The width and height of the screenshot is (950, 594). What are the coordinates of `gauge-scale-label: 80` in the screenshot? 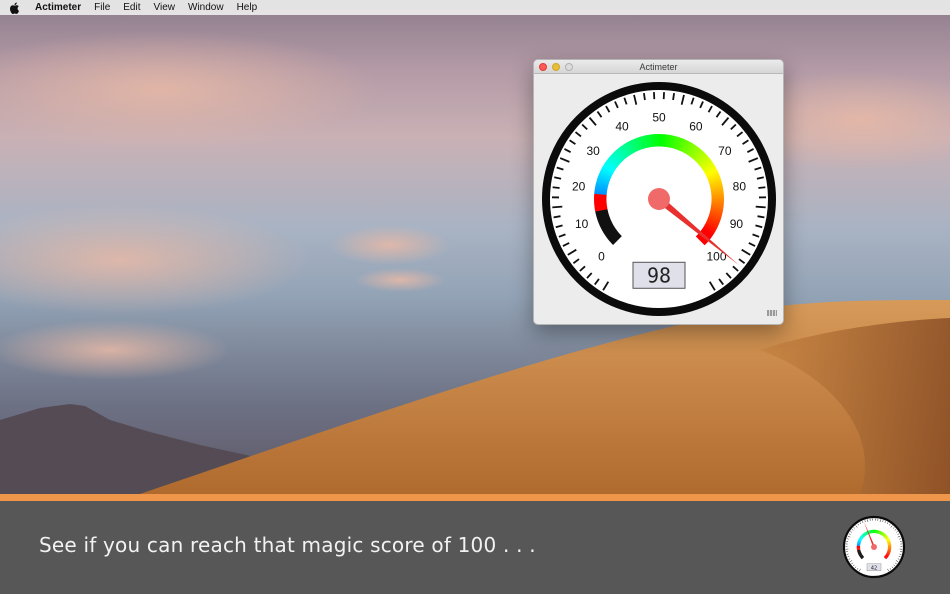 It's located at (740, 186).